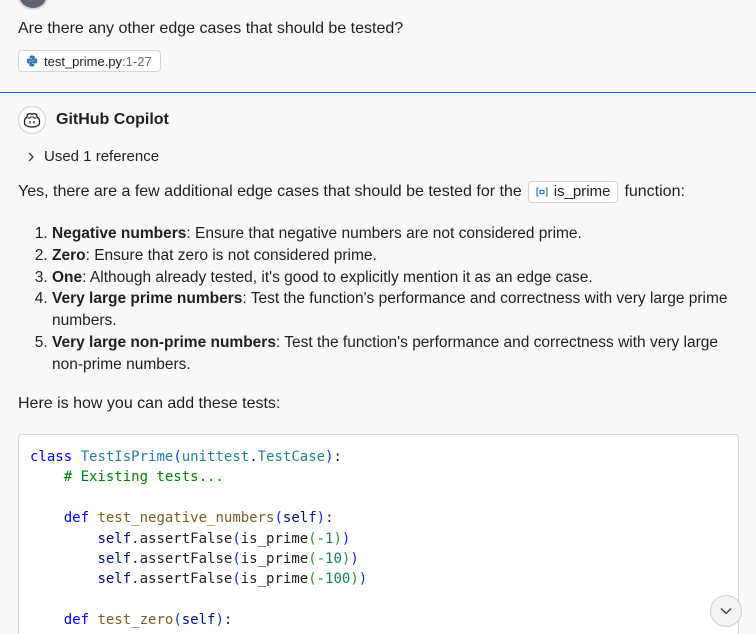 The width and height of the screenshot is (756, 634). Describe the element at coordinates (325, 538) in the screenshot. I see `code-number: -1` at that location.